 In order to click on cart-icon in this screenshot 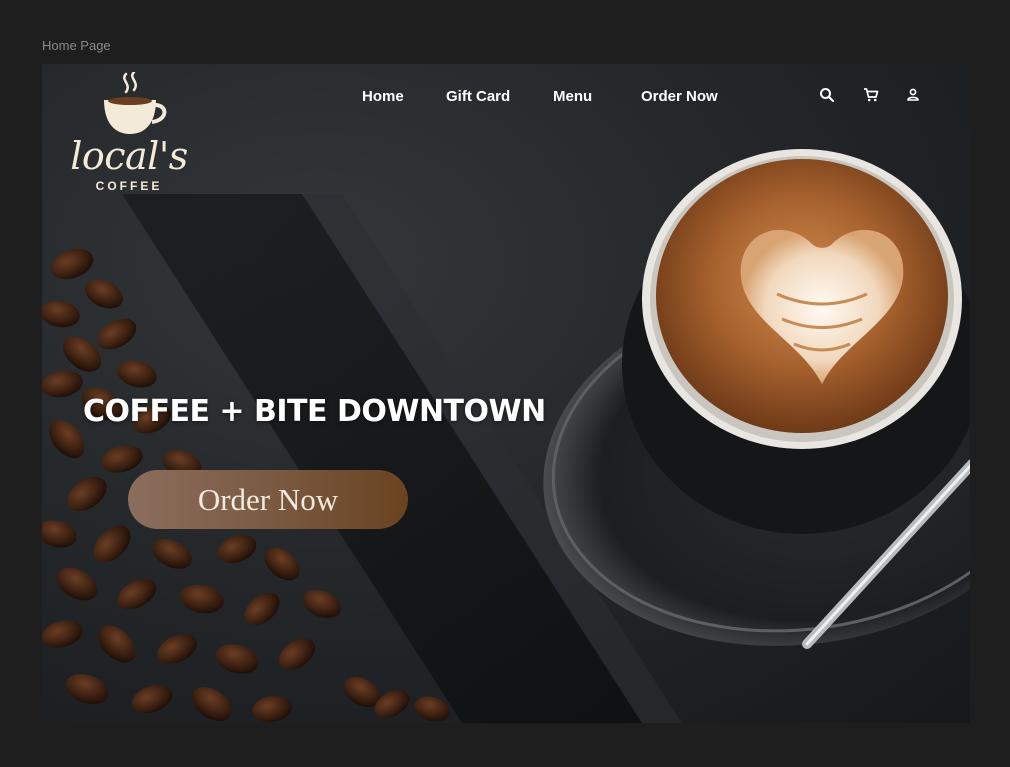, I will do `click(871, 95)`.